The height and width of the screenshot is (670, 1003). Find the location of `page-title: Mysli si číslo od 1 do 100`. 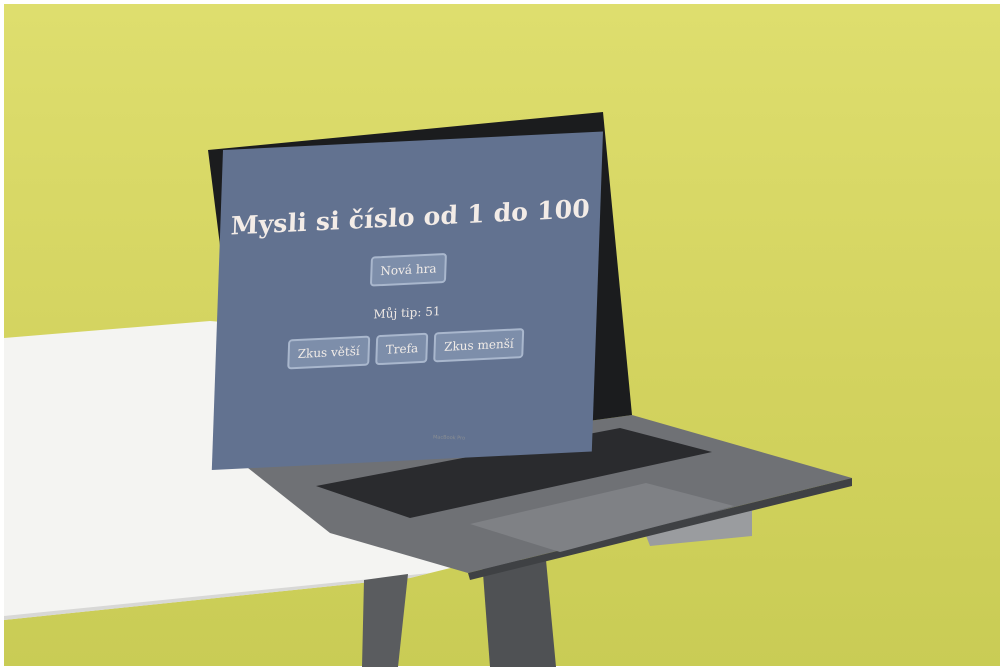

page-title: Mysli si číslo od 1 do 100 is located at coordinates (410, 217).